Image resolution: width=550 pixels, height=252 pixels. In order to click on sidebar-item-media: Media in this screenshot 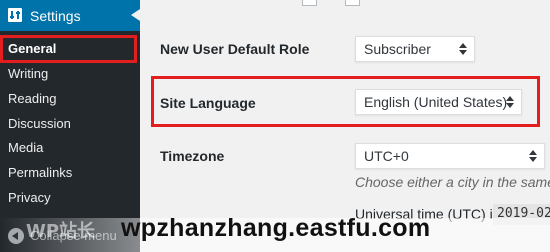, I will do `click(70, 148)`.